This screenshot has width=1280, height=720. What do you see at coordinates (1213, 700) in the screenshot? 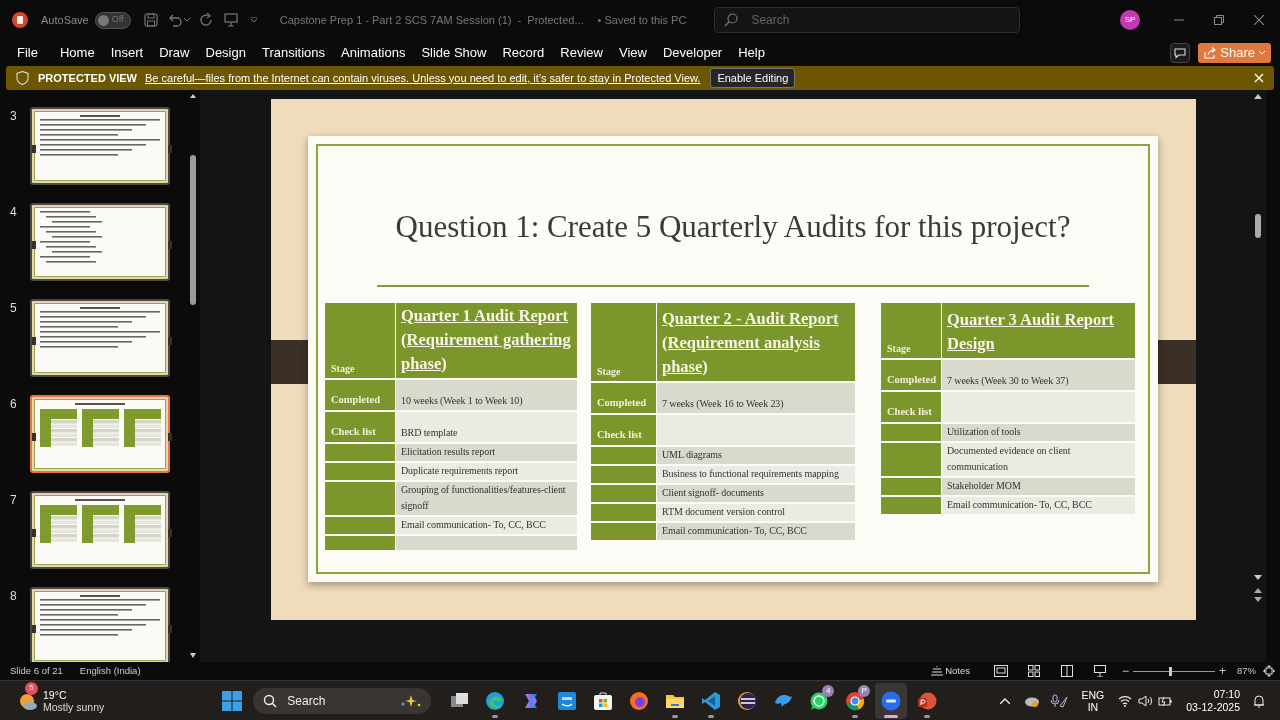
I see `clock: 07:10 03-12-2025` at bounding box center [1213, 700].